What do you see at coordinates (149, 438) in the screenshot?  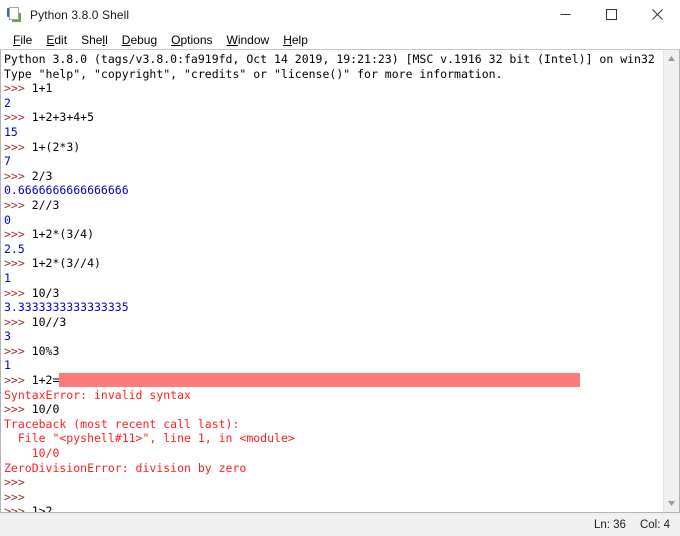 I see `error-text: File "<pyshell#11>", line 1, in <module>` at bounding box center [149, 438].